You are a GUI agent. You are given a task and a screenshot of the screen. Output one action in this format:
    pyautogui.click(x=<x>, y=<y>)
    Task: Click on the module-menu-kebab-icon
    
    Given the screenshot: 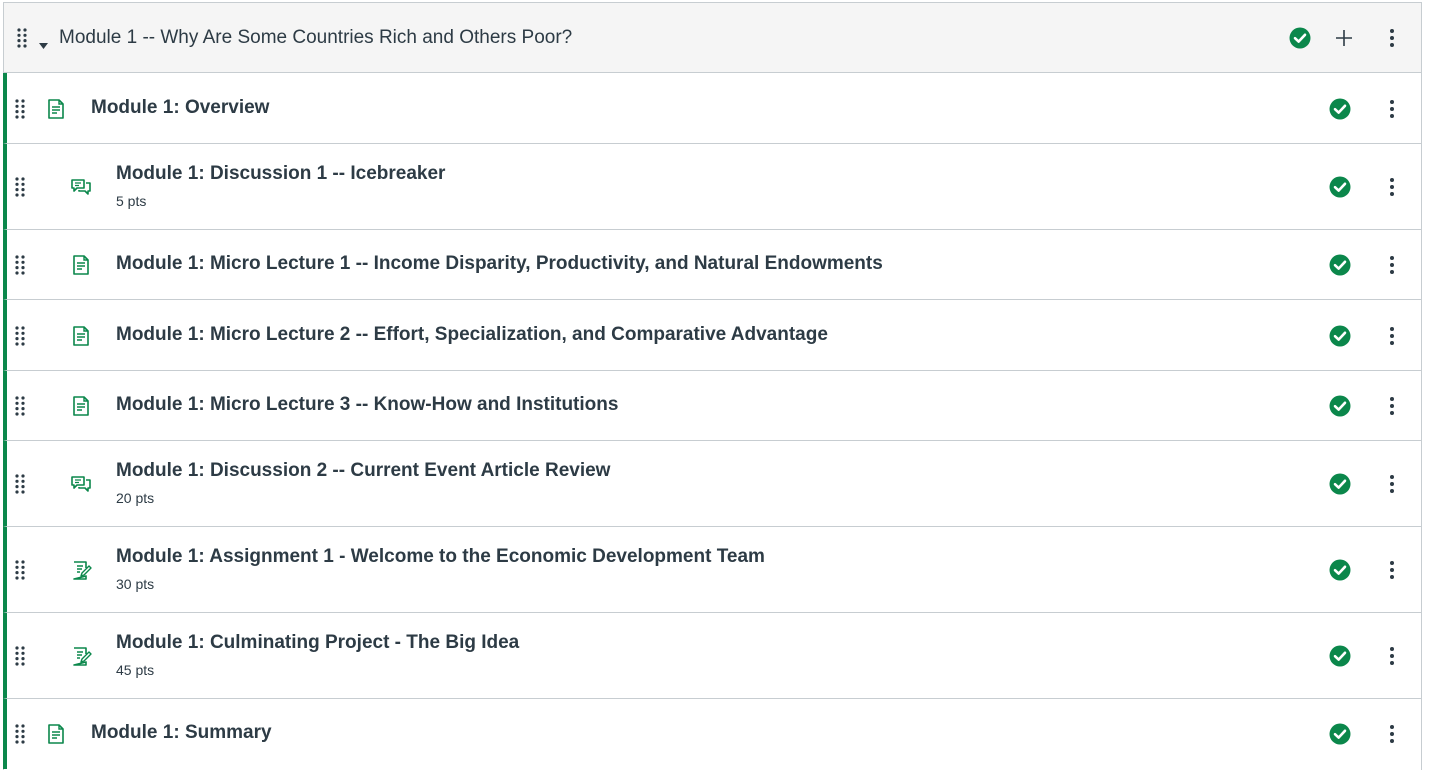 What is the action you would take?
    pyautogui.click(x=1392, y=38)
    